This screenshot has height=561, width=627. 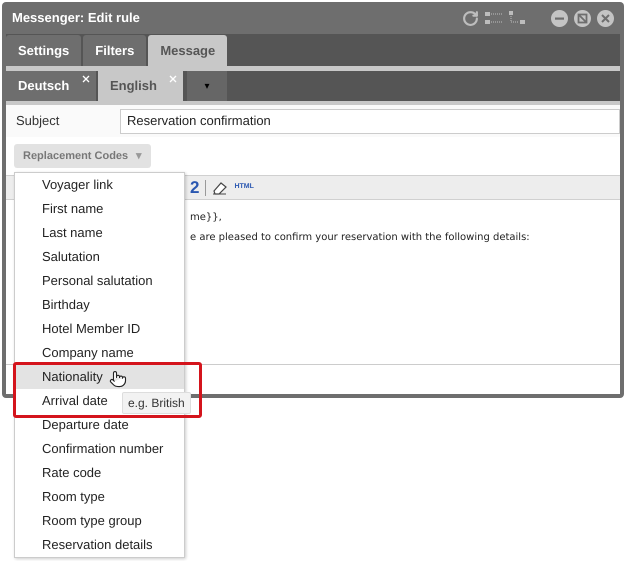 What do you see at coordinates (99, 449) in the screenshot?
I see `menu-item: Confirmation number` at bounding box center [99, 449].